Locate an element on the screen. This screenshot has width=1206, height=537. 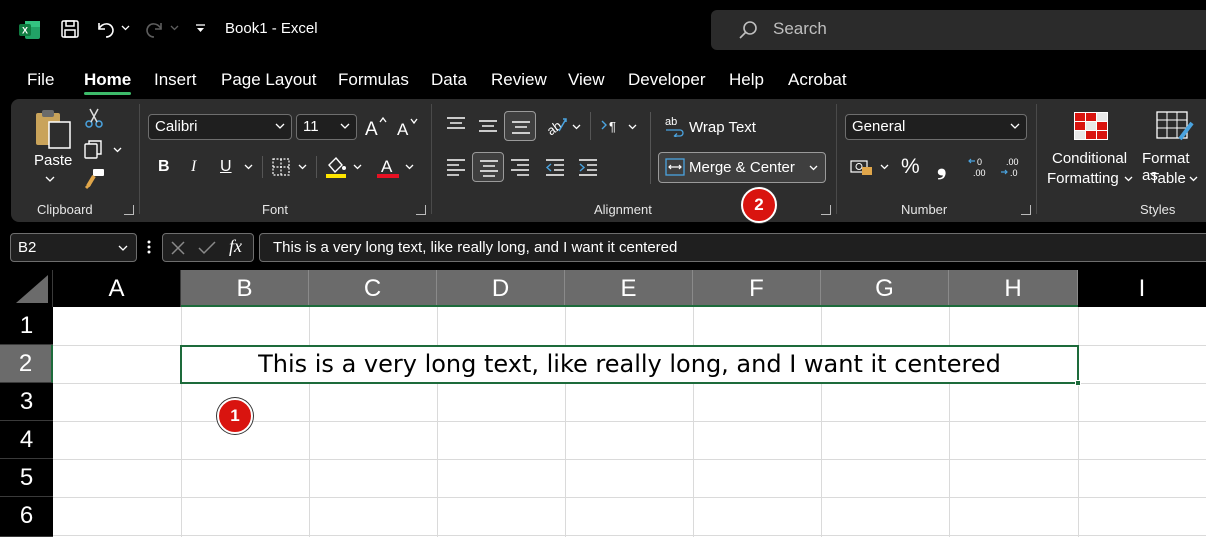
font-dialog-launcher-icon is located at coordinates (421, 210).